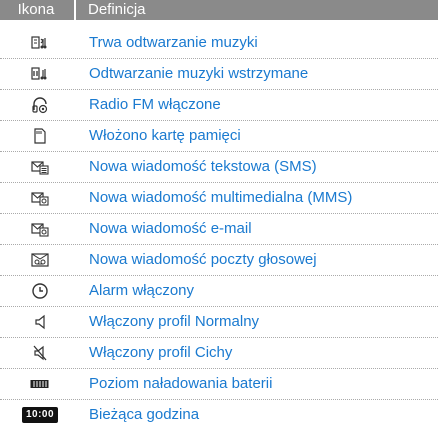  What do you see at coordinates (219, 415) in the screenshot?
I see `table-row: 10:00 Bieżąca godzina` at bounding box center [219, 415].